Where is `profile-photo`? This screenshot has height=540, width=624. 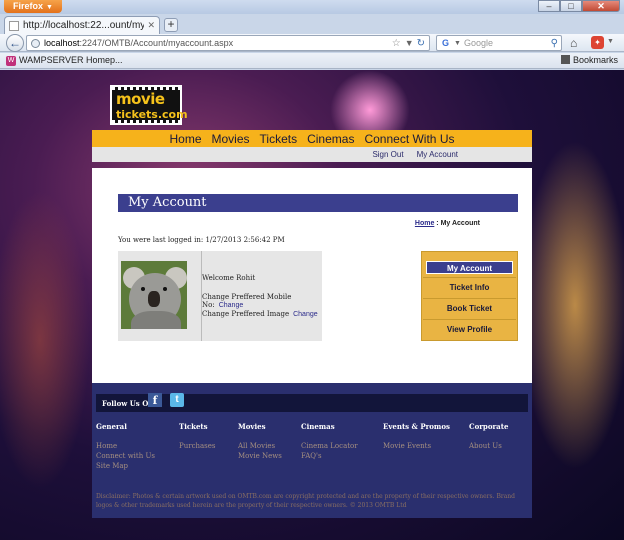
profile-photo is located at coordinates (154, 295).